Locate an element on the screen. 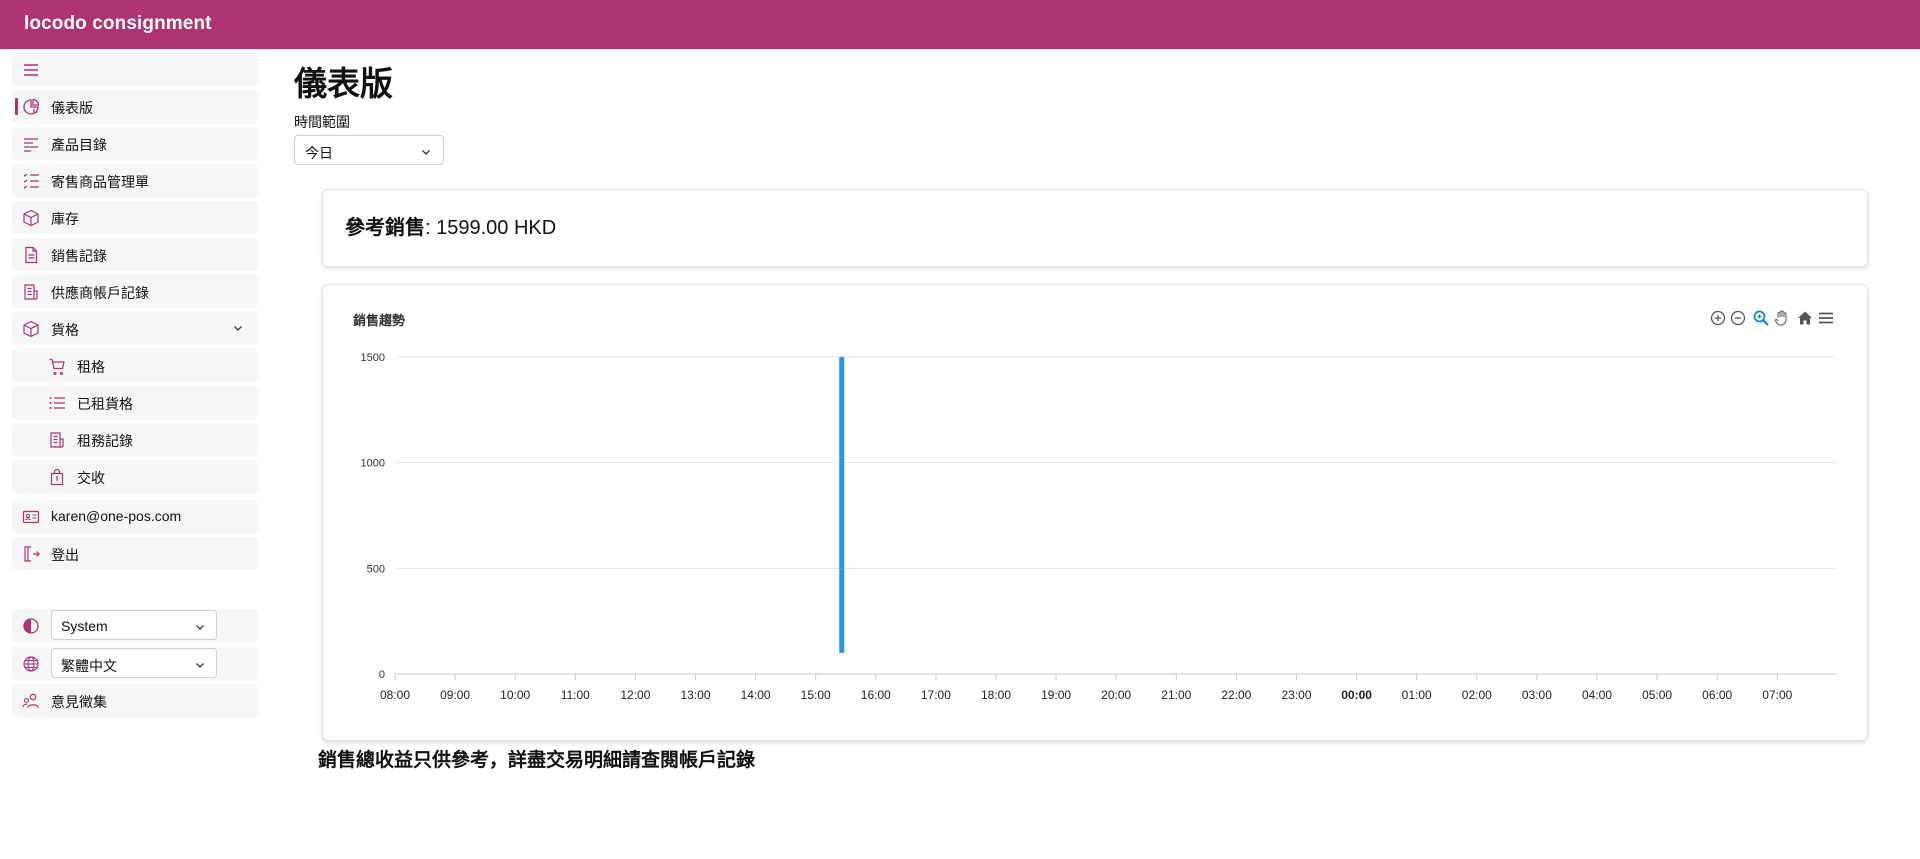  sidebar-item-rent-shelf: 租格 is located at coordinates (135, 365).